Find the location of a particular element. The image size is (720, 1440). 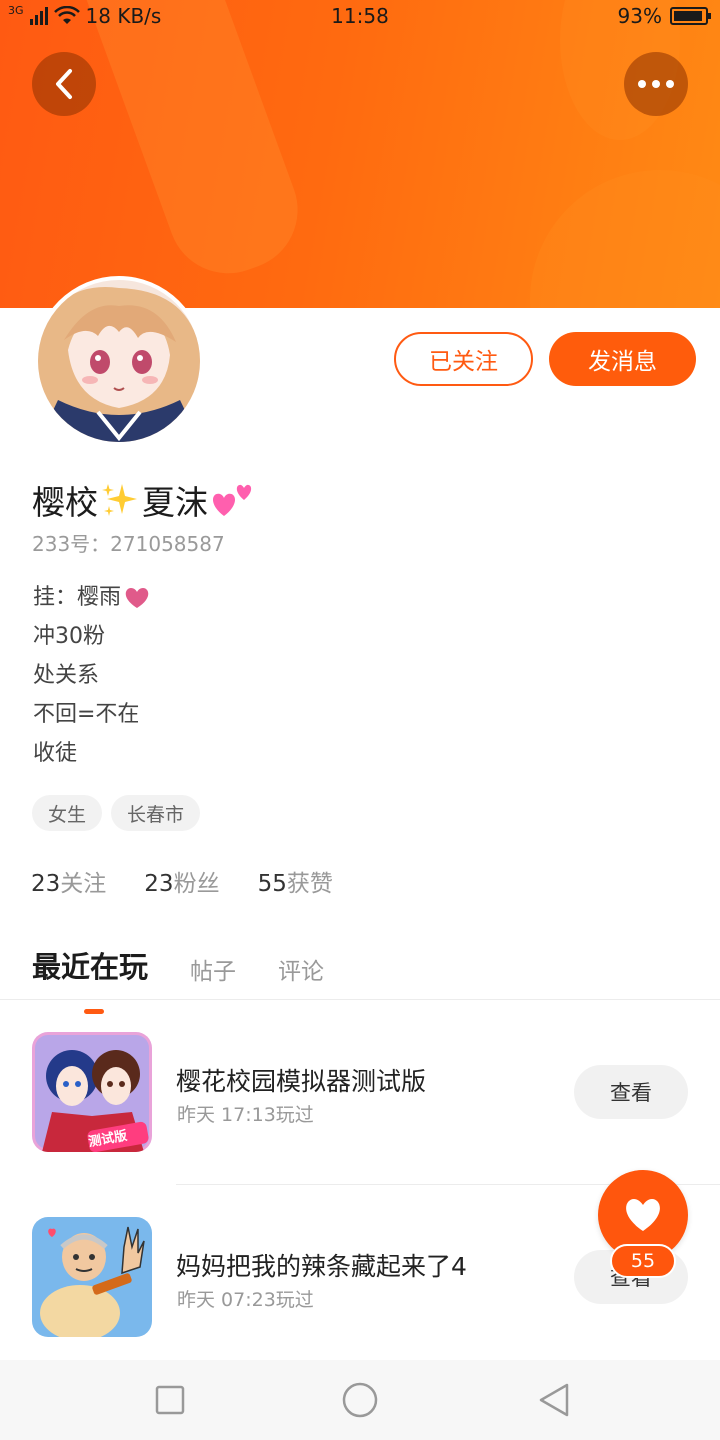

profile-nickname: 樱校 夏沫 is located at coordinates (144, 500).